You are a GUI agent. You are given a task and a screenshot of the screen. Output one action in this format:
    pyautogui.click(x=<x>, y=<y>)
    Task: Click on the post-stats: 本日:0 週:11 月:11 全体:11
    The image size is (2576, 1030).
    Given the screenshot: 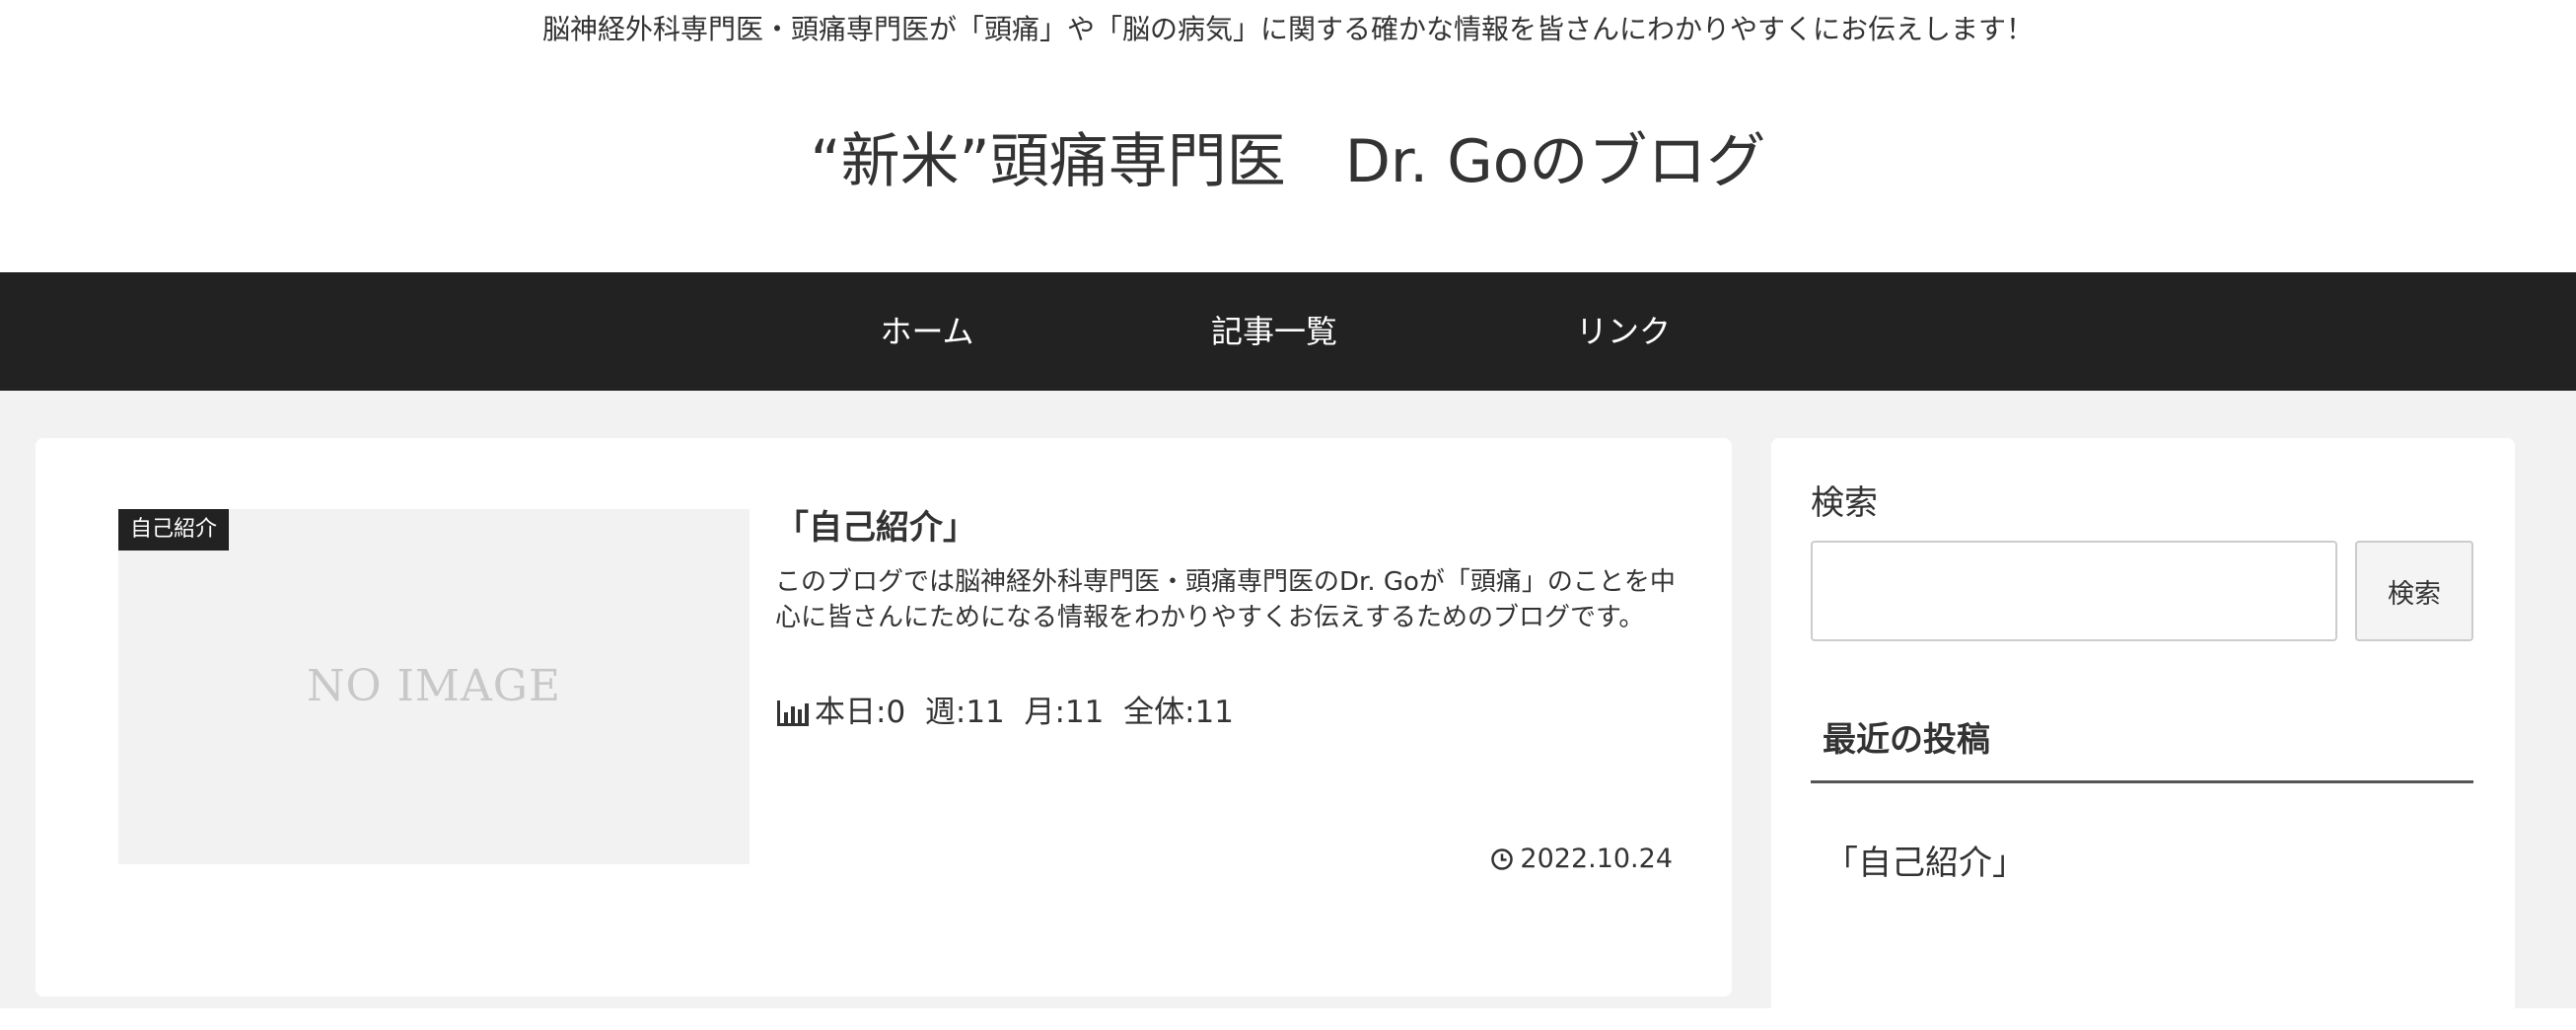 What is the action you would take?
    pyautogui.click(x=1004, y=712)
    